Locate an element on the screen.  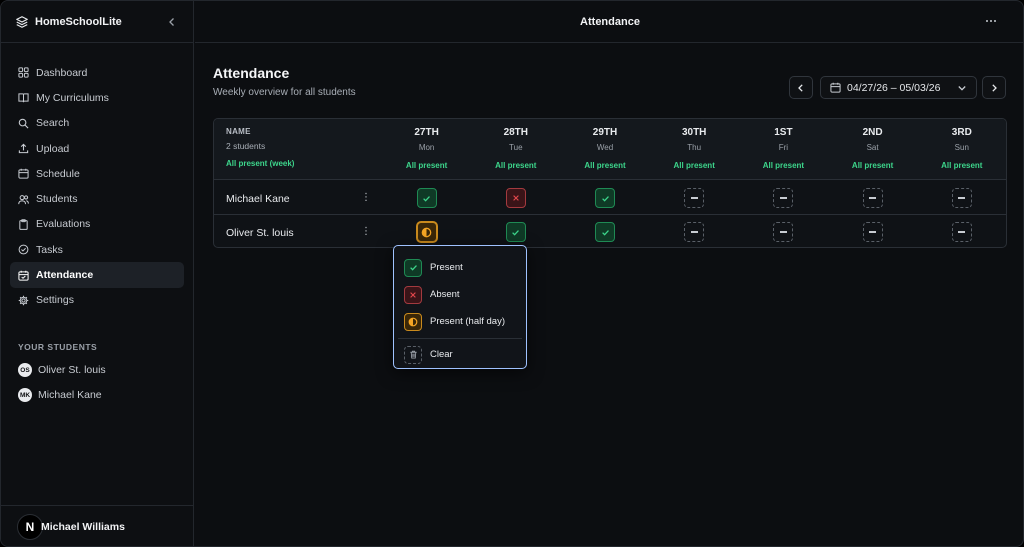
day-number-header: 29TH is located at coordinates (605, 132).